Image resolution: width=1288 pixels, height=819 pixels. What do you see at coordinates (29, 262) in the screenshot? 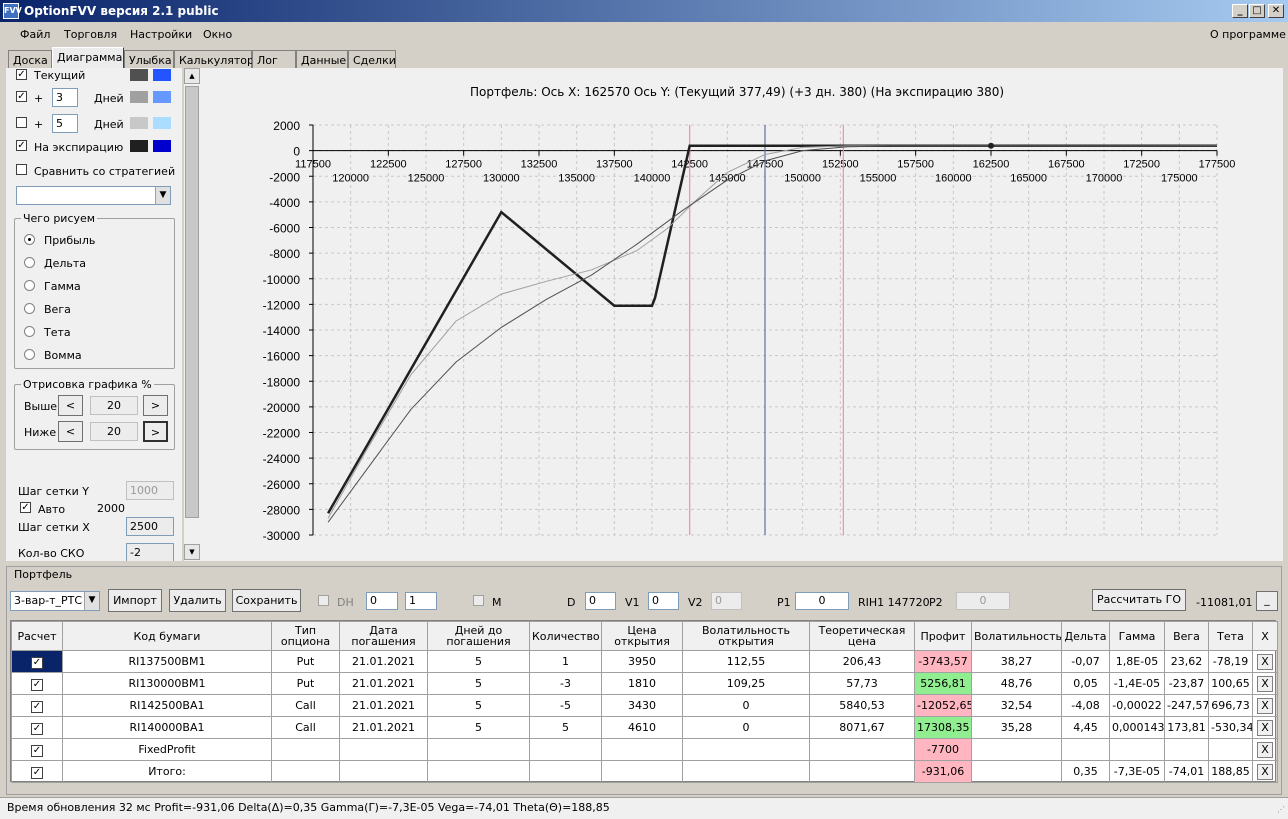
I see `radio-delta` at bounding box center [29, 262].